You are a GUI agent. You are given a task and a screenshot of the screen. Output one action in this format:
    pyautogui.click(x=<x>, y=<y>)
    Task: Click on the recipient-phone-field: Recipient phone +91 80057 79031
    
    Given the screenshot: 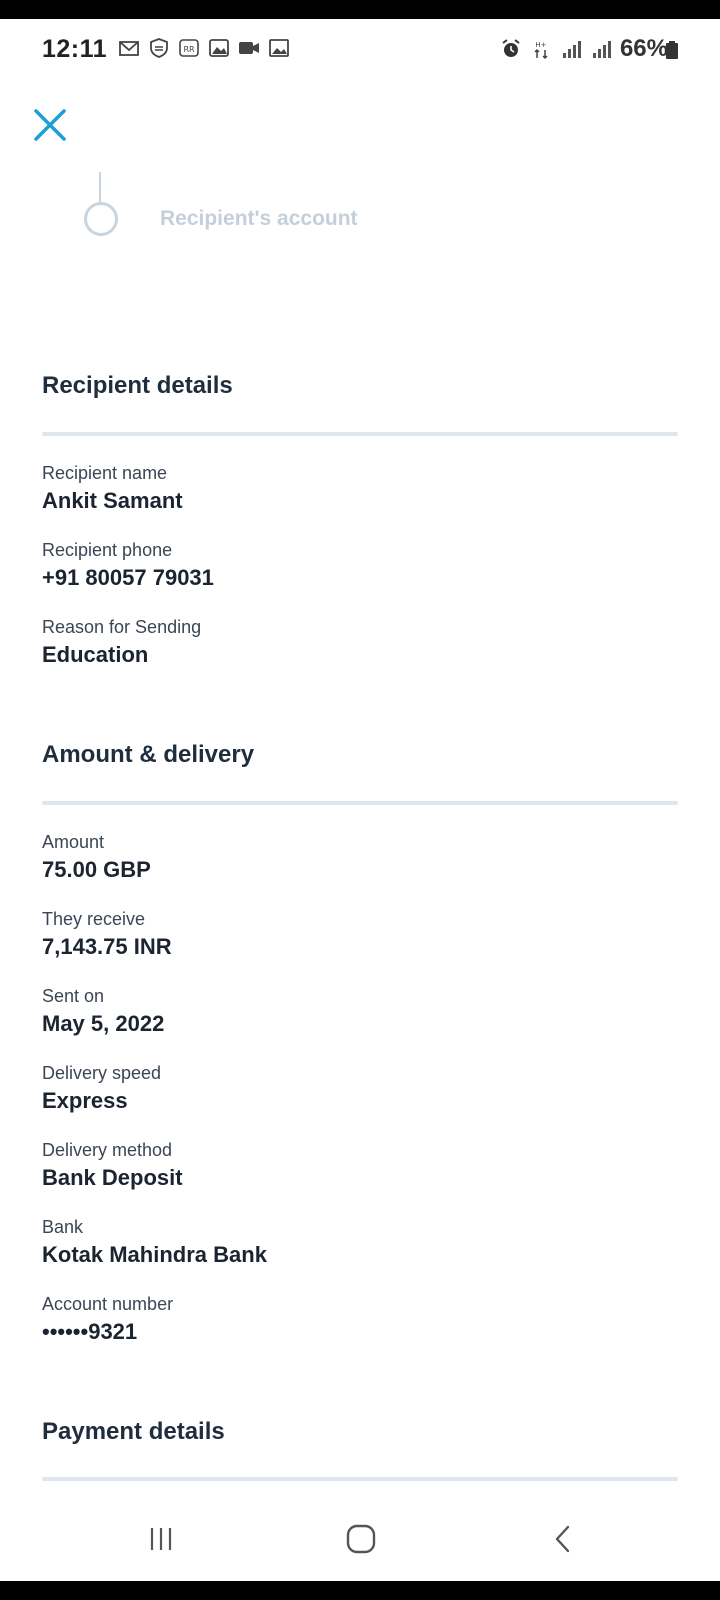 What is the action you would take?
    pyautogui.click(x=128, y=566)
    